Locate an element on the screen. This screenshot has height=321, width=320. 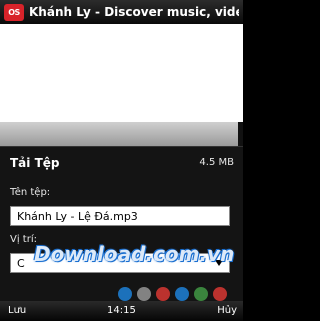
clock: 14:15 is located at coordinates (121, 310).